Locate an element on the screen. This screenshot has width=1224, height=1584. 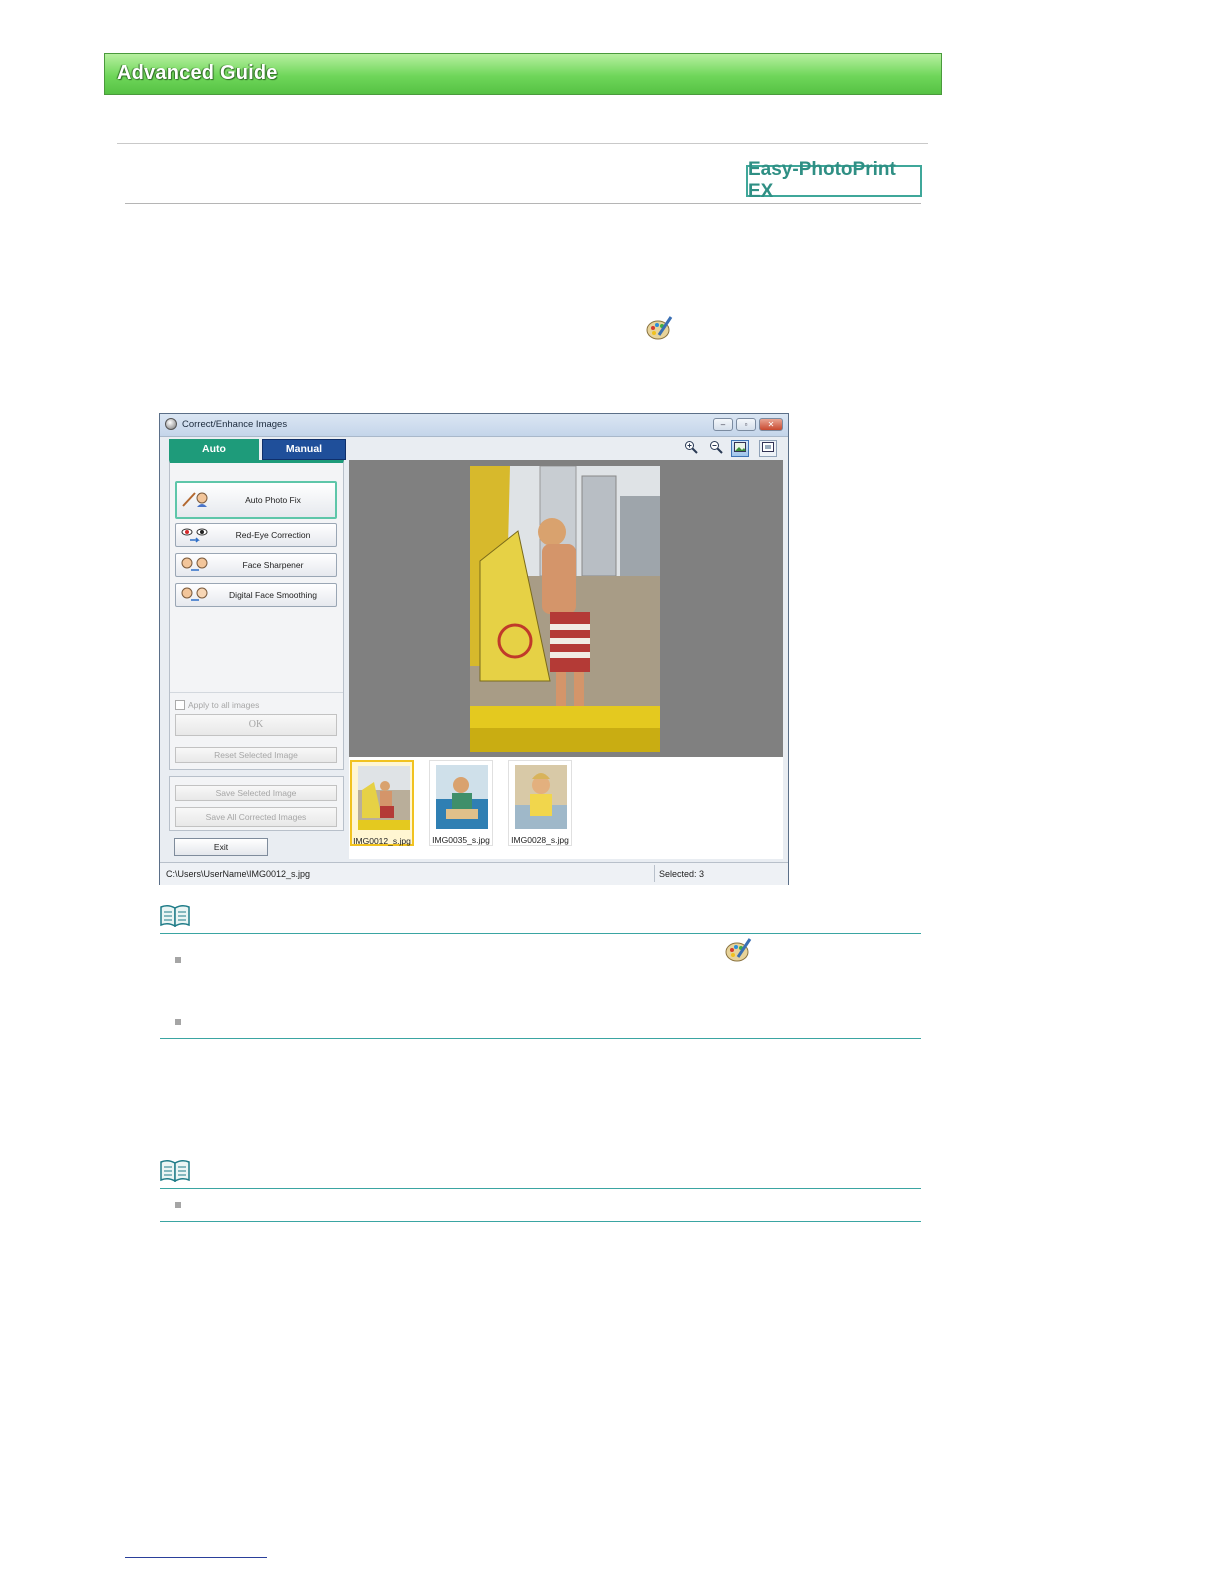
header-title: Advanced Guide is located at coordinates (197, 73).